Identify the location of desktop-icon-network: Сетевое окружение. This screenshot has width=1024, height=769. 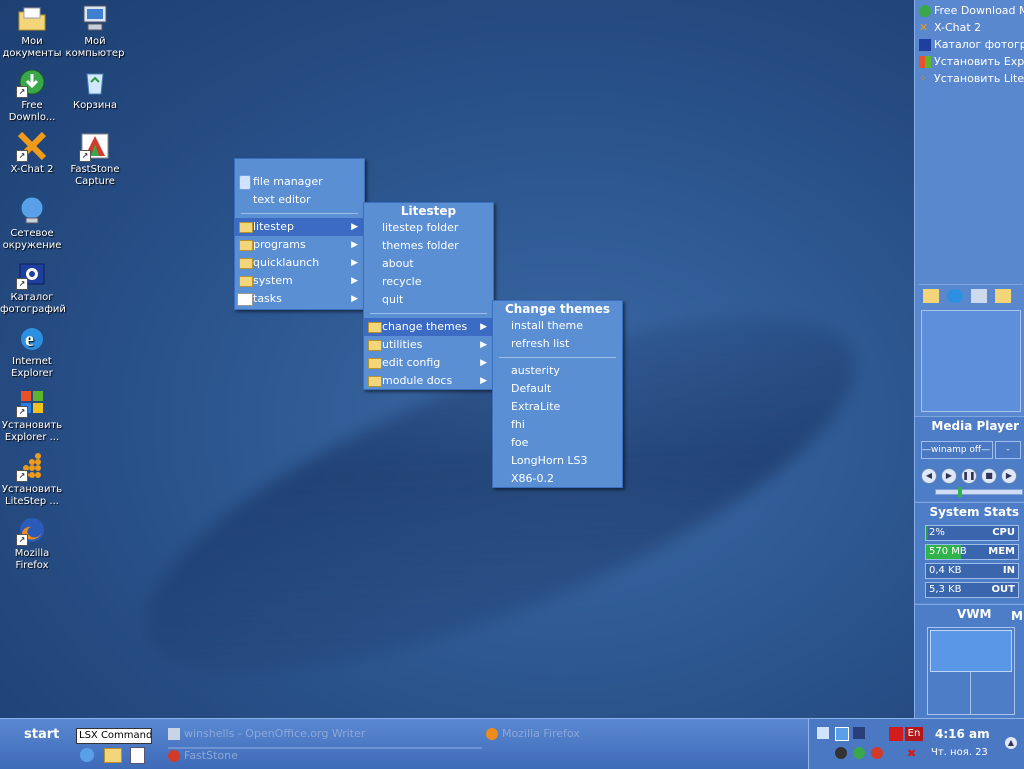
(32, 223).